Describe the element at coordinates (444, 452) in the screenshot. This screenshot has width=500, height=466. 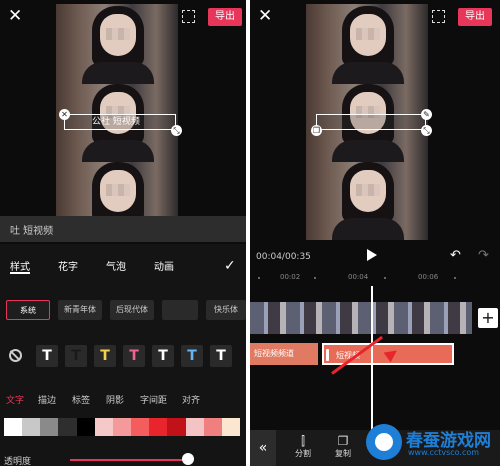
I see `watermark-url: www.cctvsco.com` at that location.